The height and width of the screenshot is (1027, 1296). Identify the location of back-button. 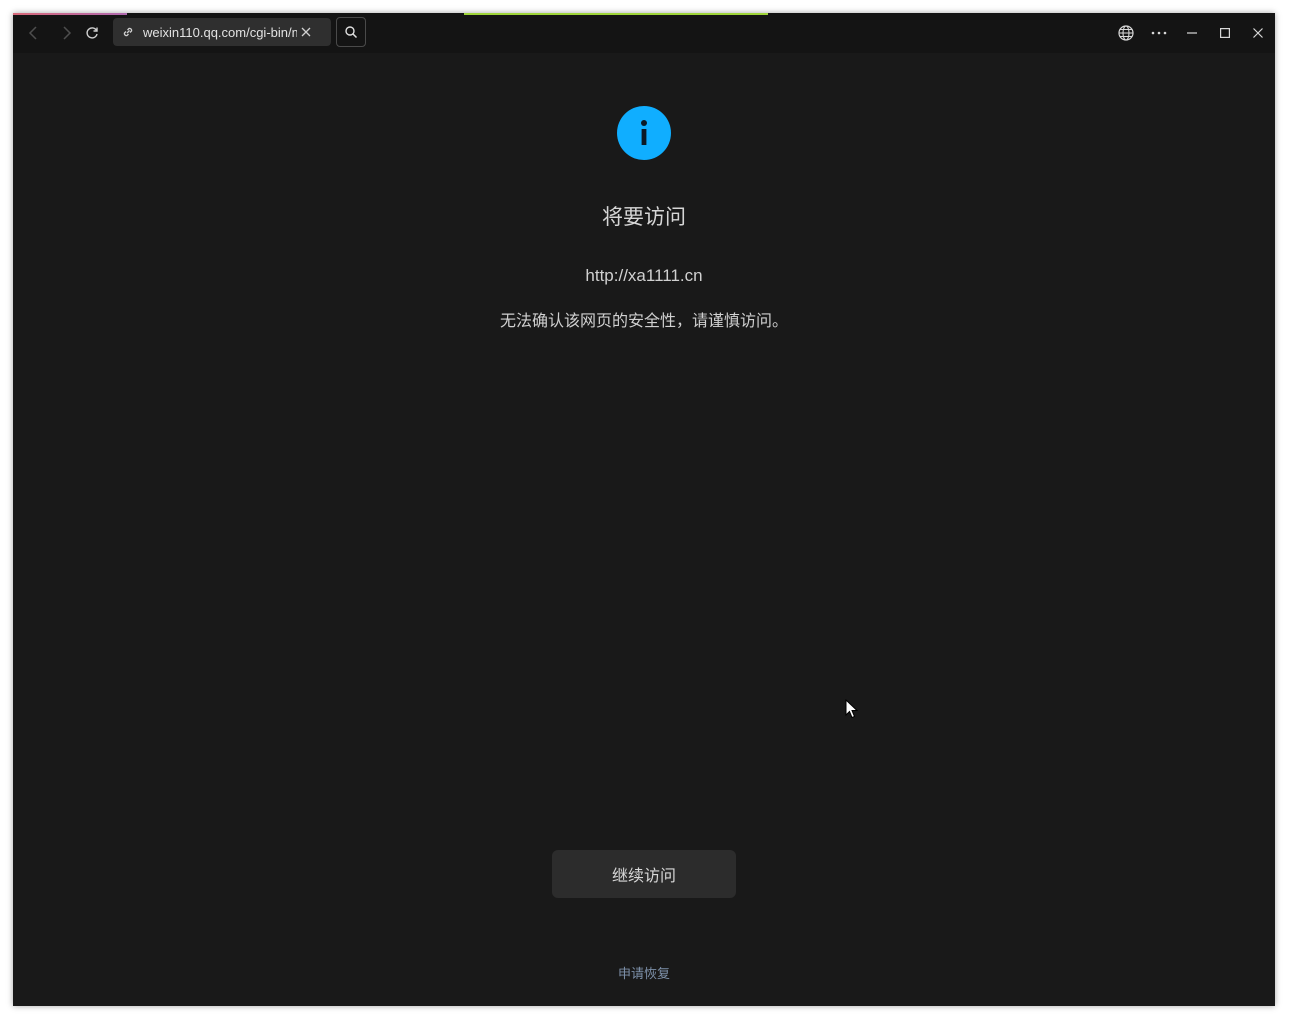
(34, 33).